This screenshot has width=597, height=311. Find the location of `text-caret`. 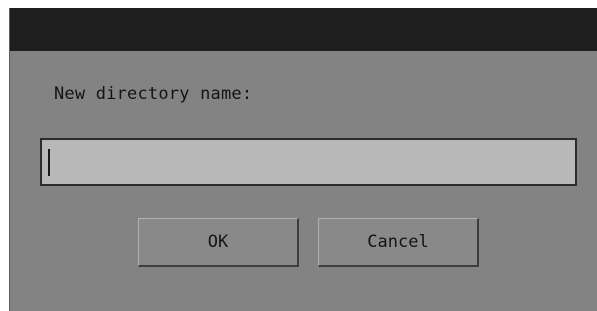

text-caret is located at coordinates (49, 162).